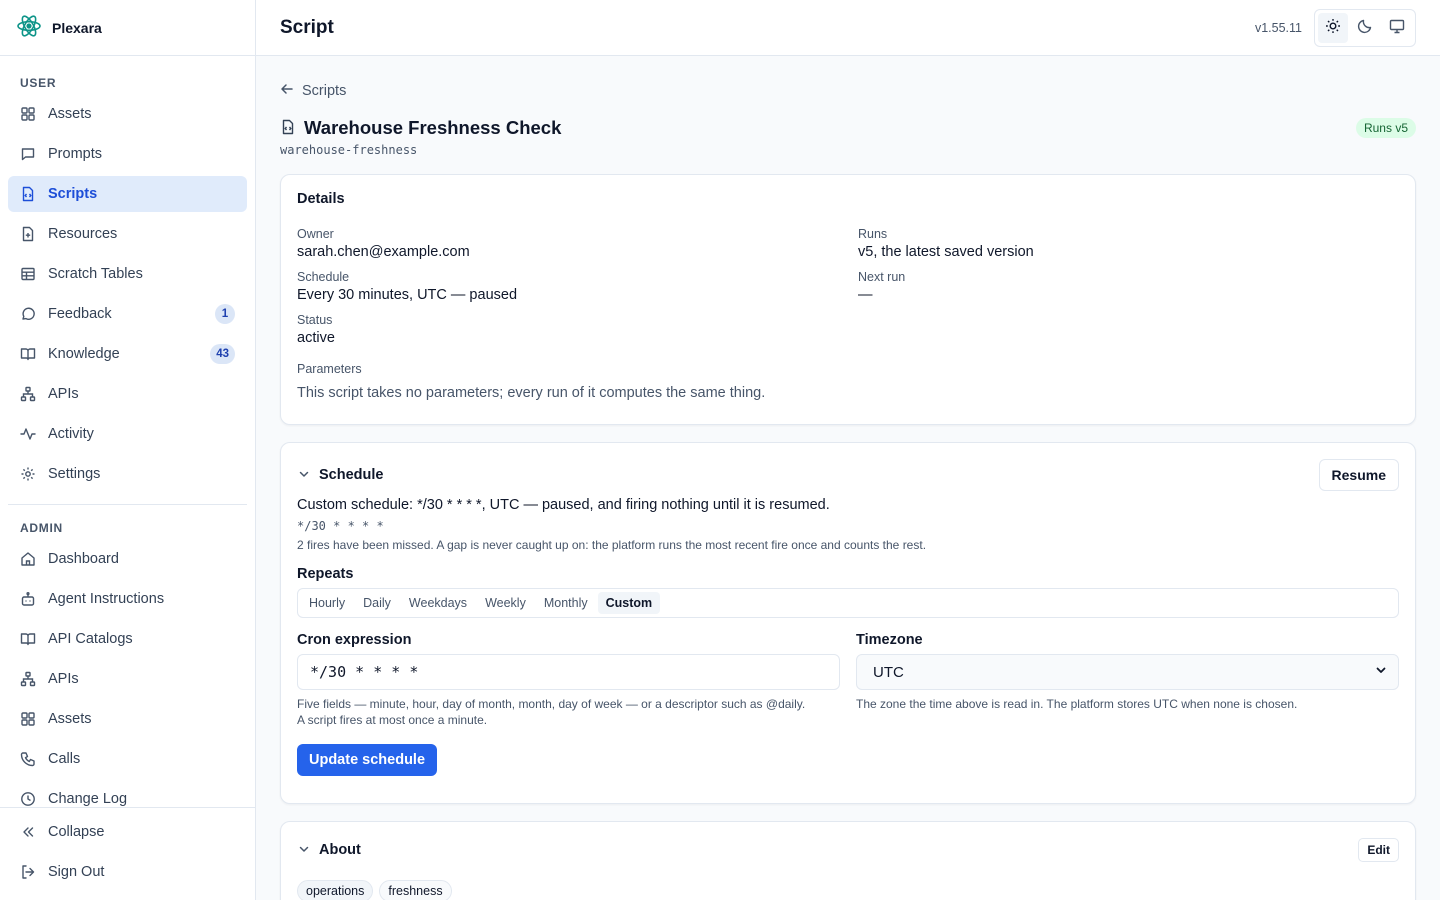  Describe the element at coordinates (83, 234) in the screenshot. I see `sidebar-item-label: Resources` at that location.